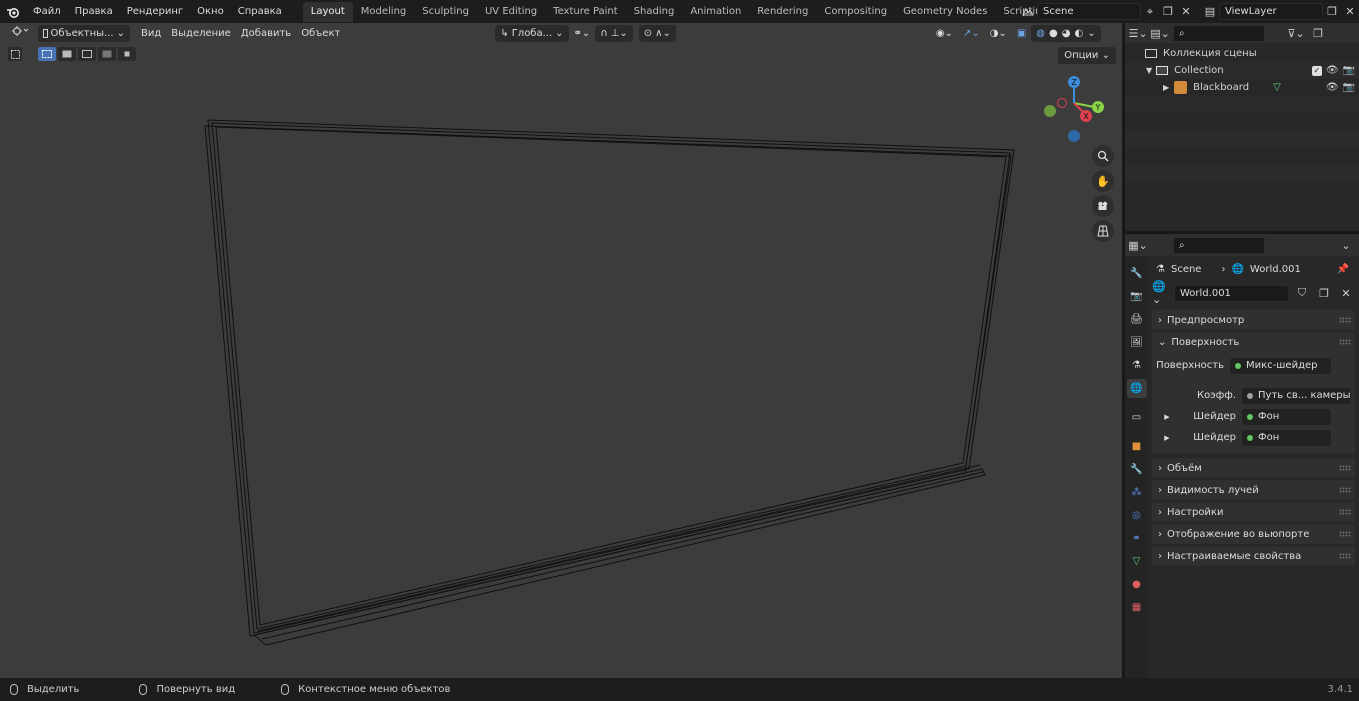  Describe the element at coordinates (1186, 11) in the screenshot. I see `delete-scene-icon: ✕` at that location.